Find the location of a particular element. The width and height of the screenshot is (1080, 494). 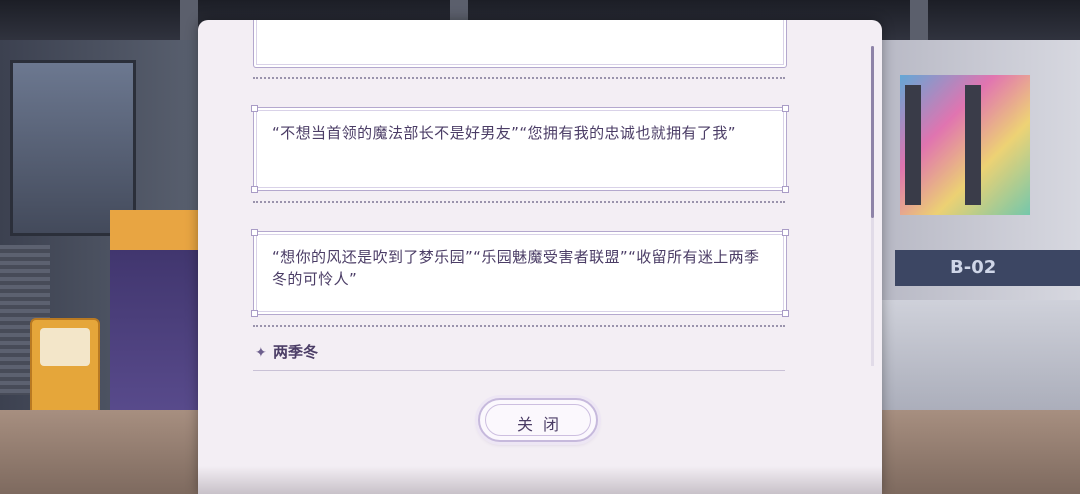

colorful-poster is located at coordinates (965, 145).